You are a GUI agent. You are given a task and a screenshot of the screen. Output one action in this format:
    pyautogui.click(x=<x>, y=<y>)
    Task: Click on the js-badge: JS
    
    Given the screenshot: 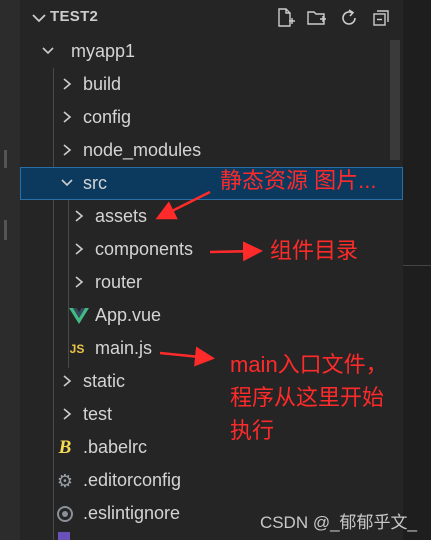 What is the action you would take?
    pyautogui.click(x=77, y=349)
    